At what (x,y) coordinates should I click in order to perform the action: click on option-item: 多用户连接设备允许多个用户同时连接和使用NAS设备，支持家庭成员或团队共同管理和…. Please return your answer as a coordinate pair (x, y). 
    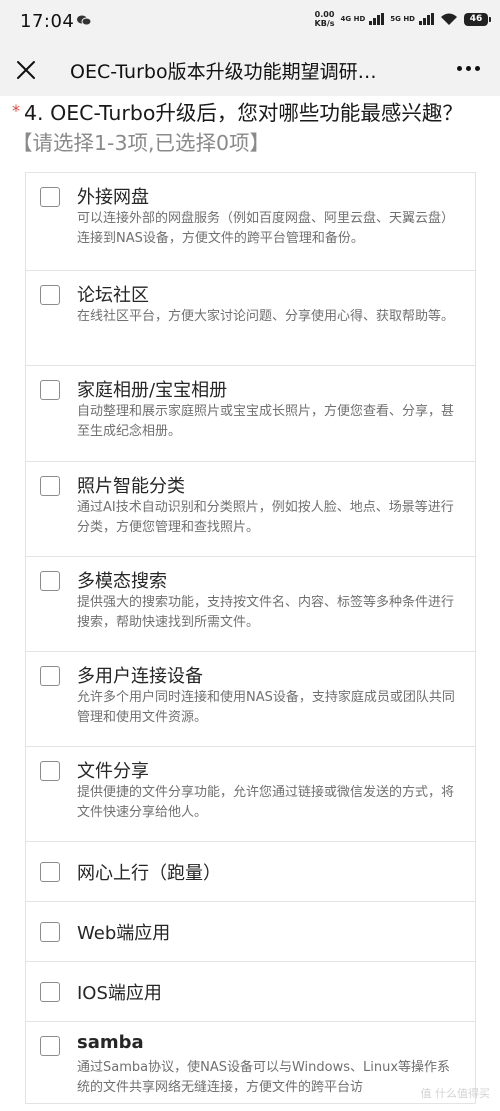
    Looking at the image, I should click on (250, 699).